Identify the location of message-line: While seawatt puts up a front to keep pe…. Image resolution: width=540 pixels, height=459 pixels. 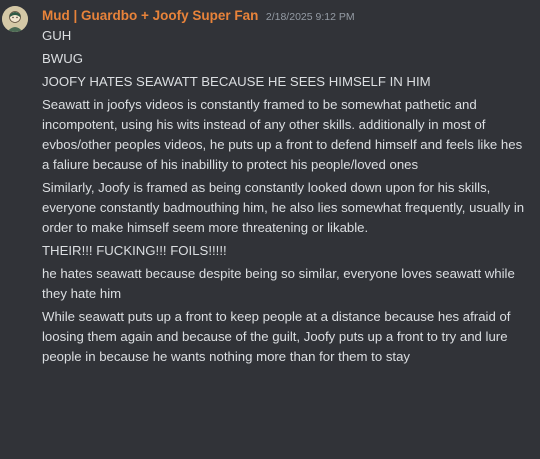
(276, 336).